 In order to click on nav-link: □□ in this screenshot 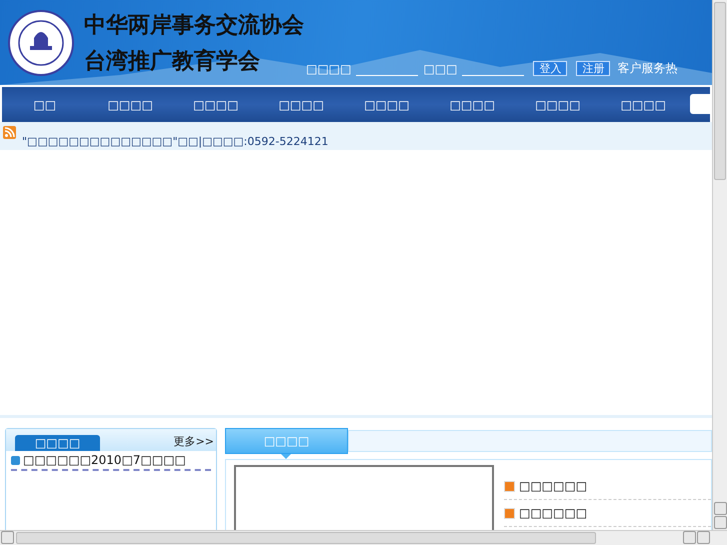, I will do `click(45, 105)`.